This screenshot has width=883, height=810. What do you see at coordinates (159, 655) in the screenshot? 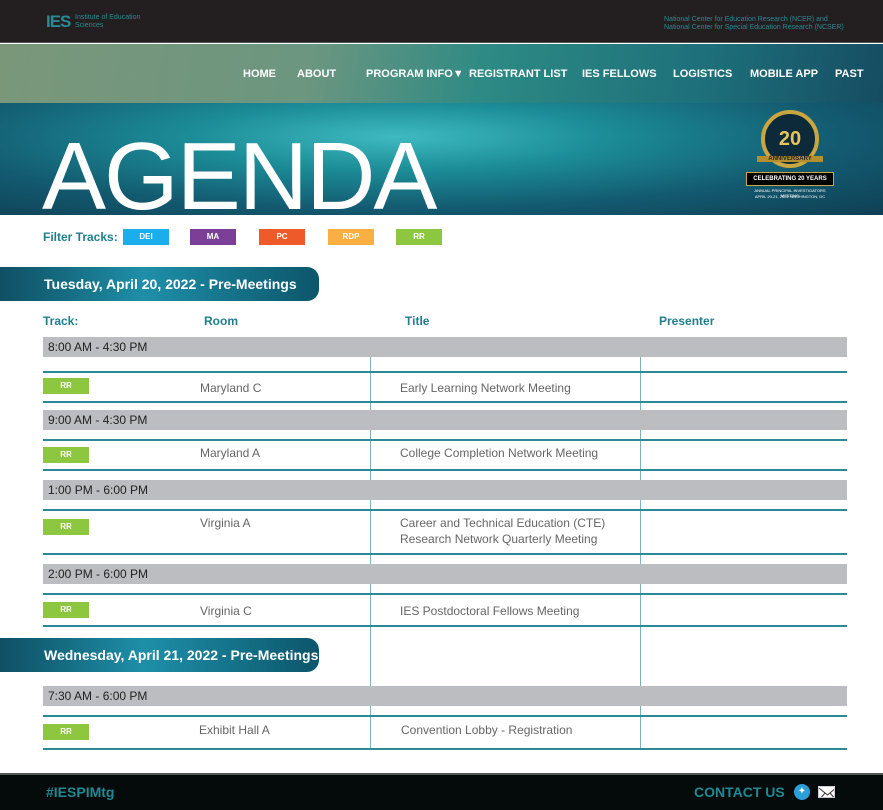
I see `day-banner: Wednesday, April 21, 2022 - Pre-Meetings` at bounding box center [159, 655].